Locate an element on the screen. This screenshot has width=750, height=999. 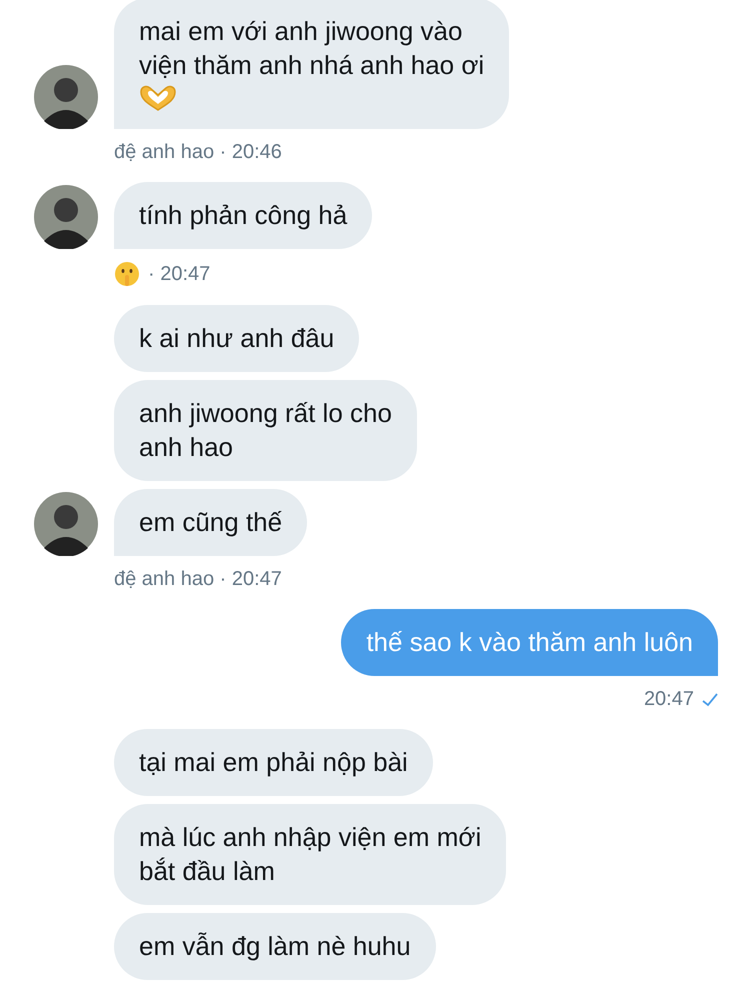
message-bubble: k ai như anh đâu is located at coordinates (237, 338).